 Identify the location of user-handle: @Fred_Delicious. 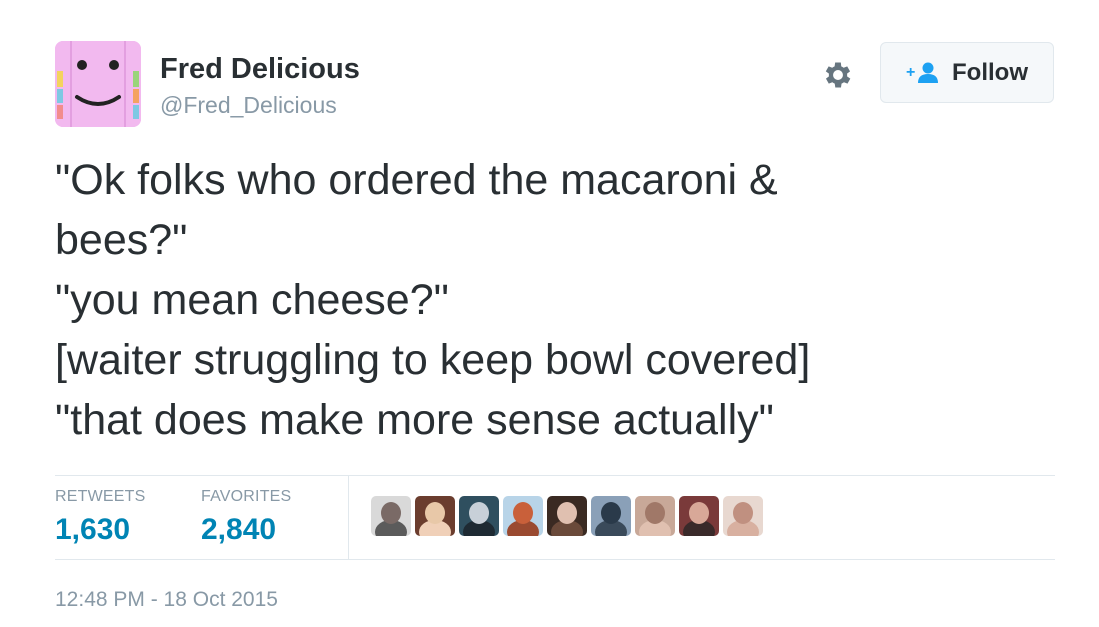
(248, 105).